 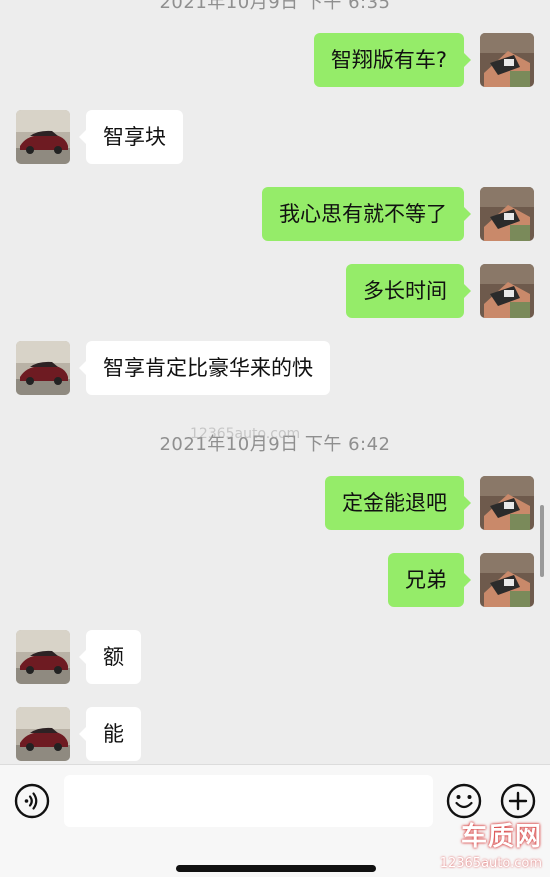 What do you see at coordinates (131, 137) in the screenshot?
I see `message-bubble: 智享块` at bounding box center [131, 137].